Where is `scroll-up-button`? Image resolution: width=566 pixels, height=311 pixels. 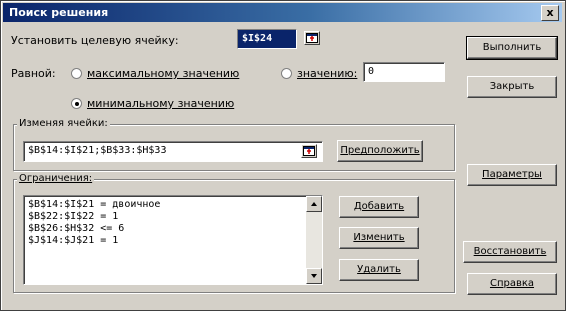 scroll-up-button is located at coordinates (314, 204).